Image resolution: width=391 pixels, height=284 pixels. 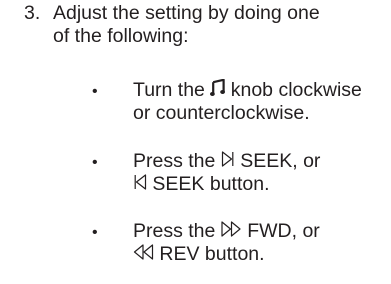 I want to click on list-item-line: Turn the knob clockwise, so click(x=261, y=90).